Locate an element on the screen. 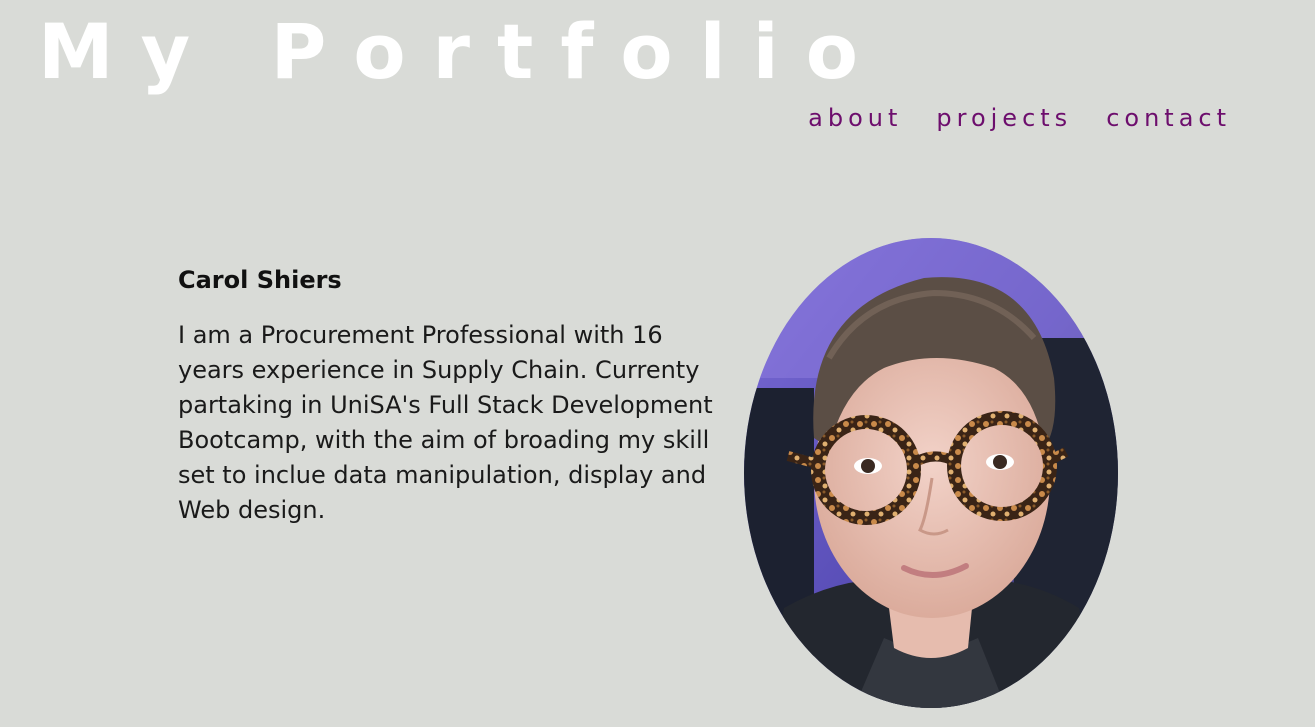  nav-link-projects: projects is located at coordinates (1004, 118).